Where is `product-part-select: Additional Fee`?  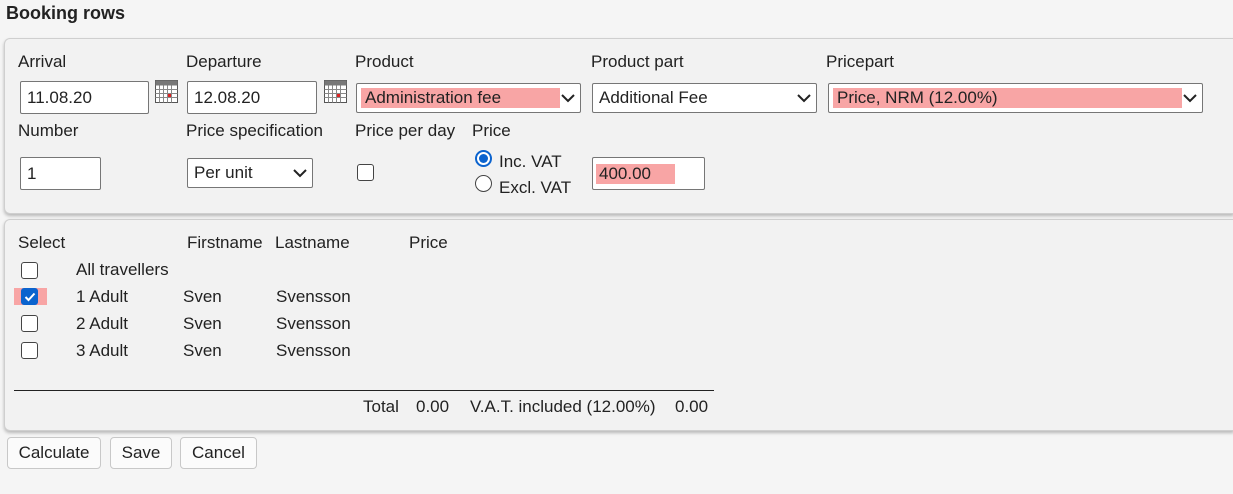 product-part-select: Additional Fee is located at coordinates (704, 98).